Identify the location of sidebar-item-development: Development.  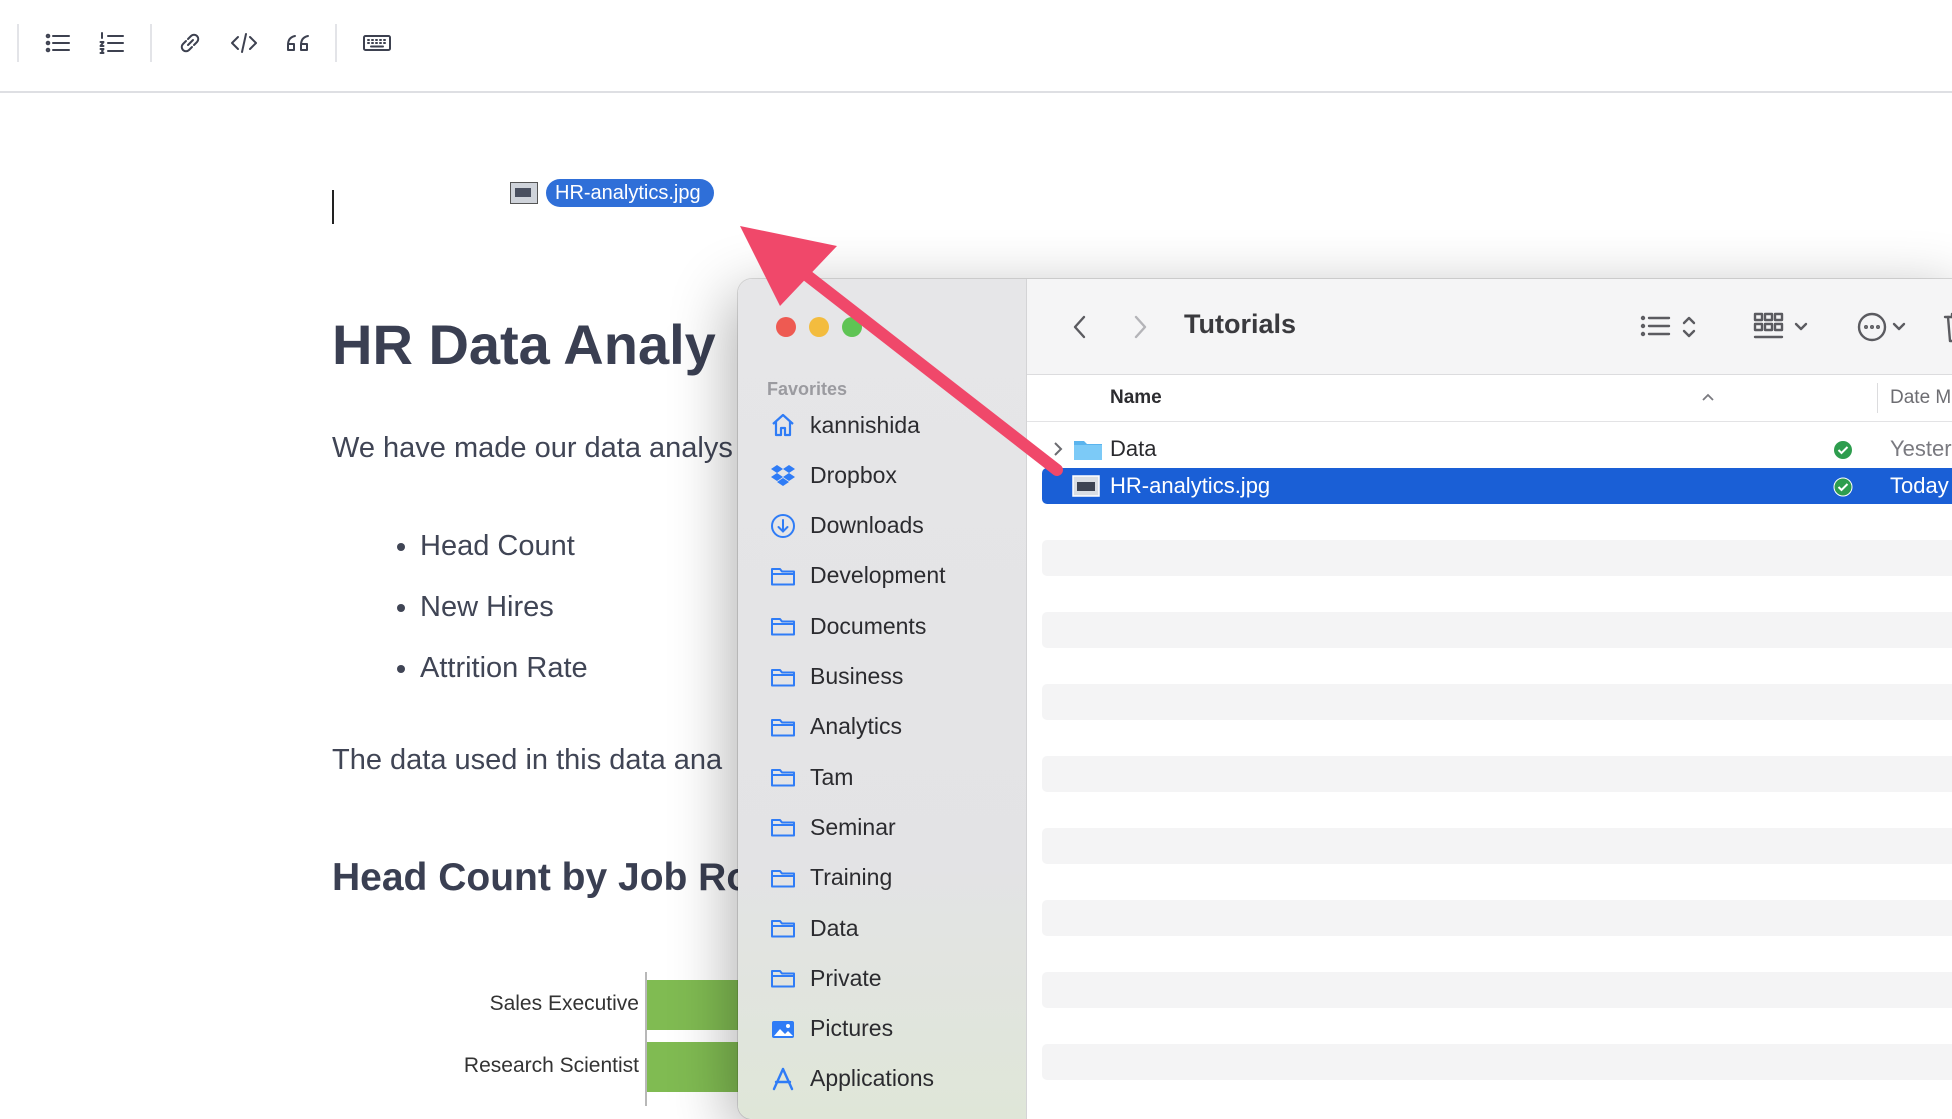
(893, 576).